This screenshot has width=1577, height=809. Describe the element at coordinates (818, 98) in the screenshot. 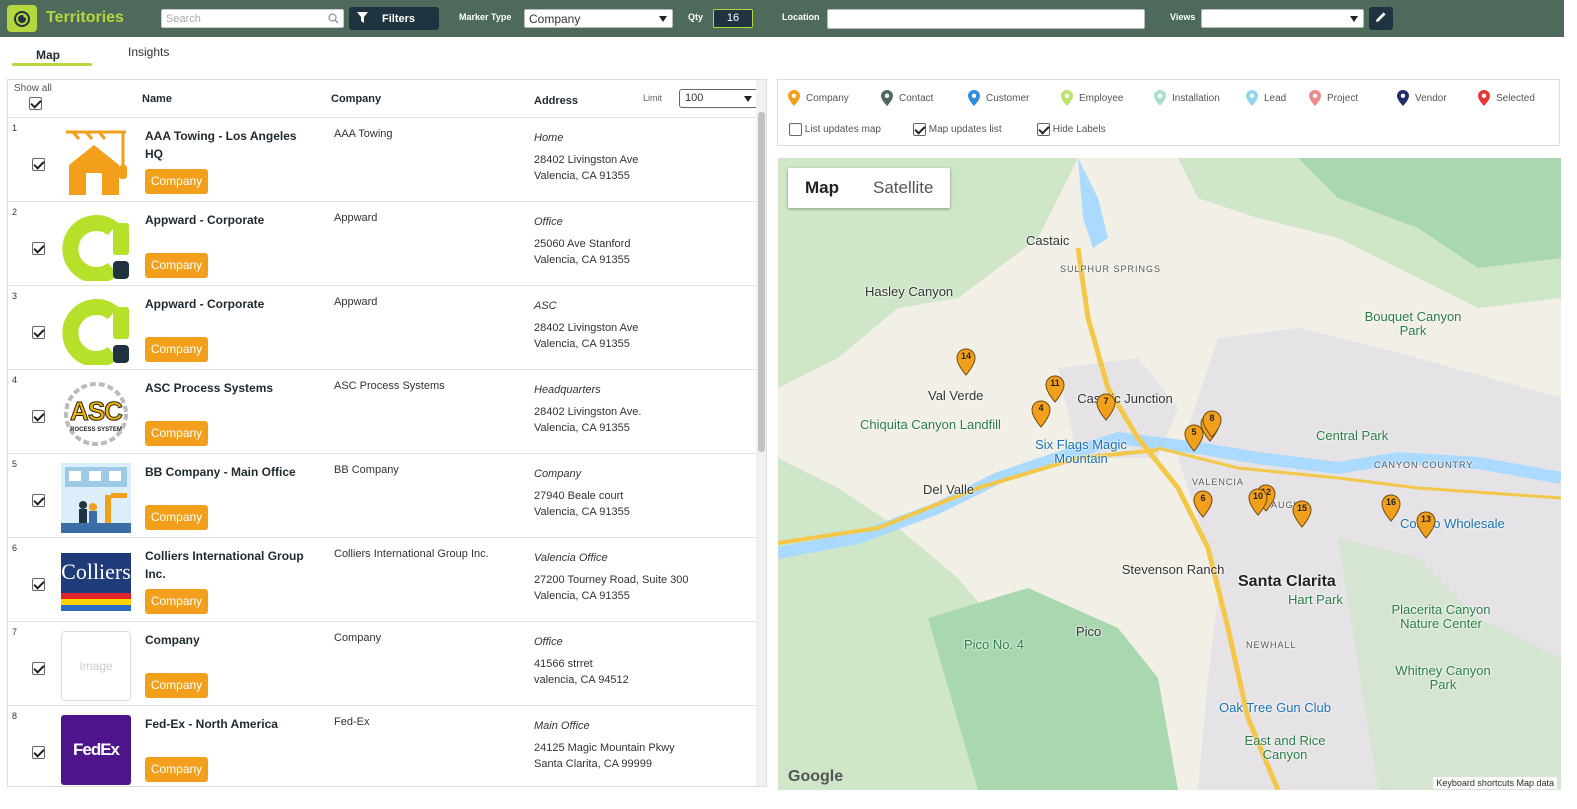

I see `legend-item-company: Company` at that location.